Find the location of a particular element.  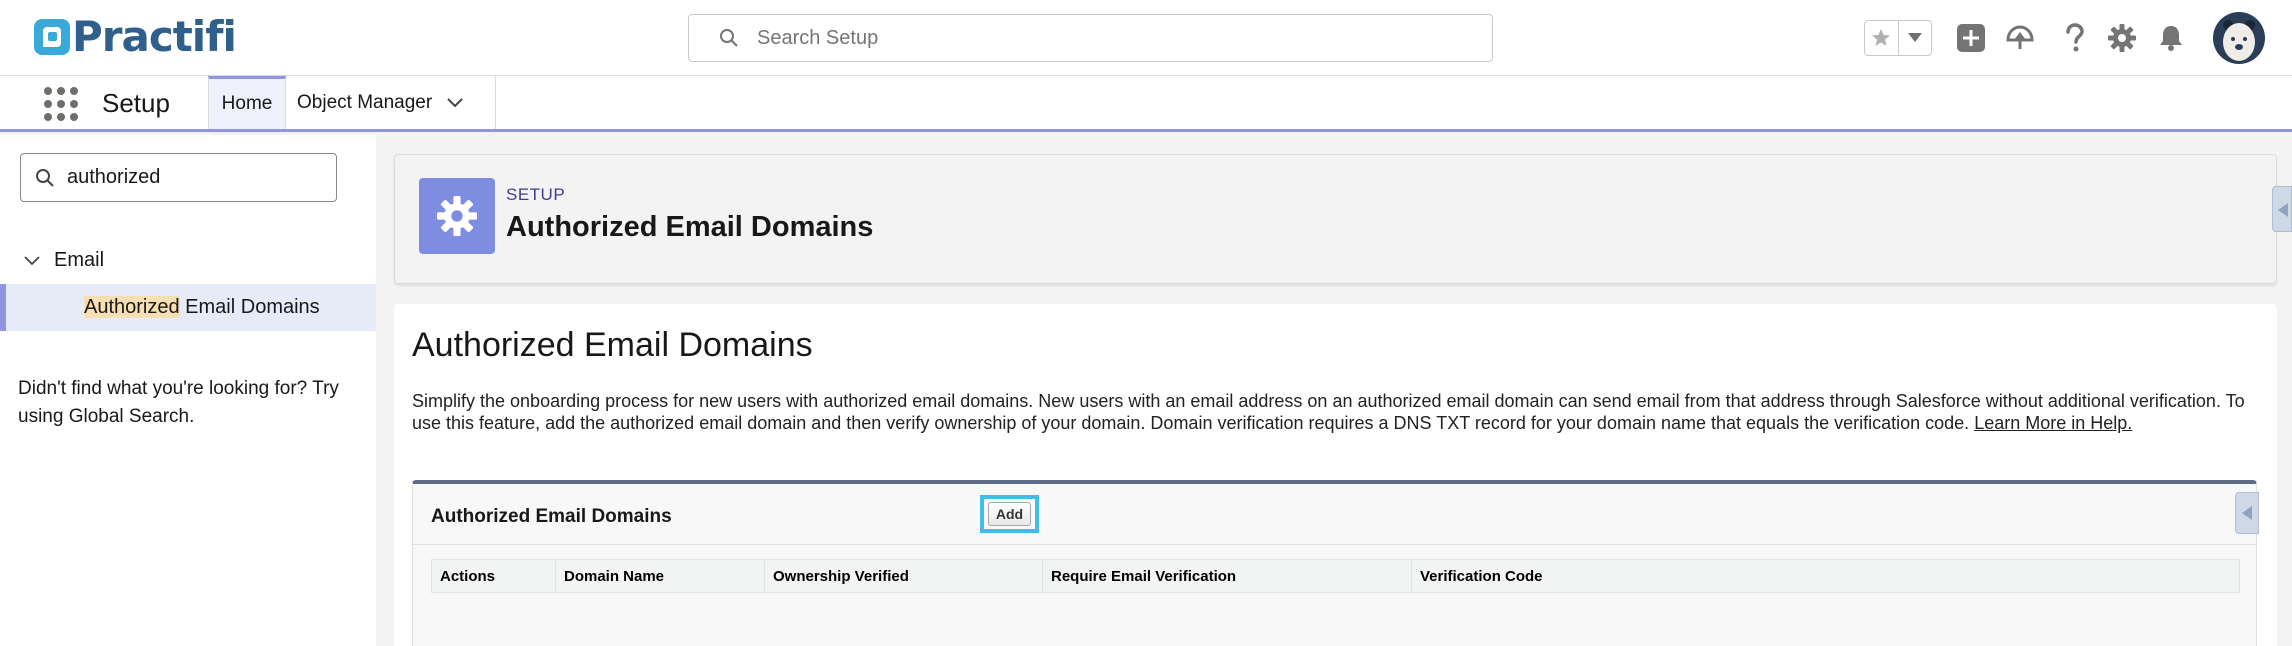

help-icon is located at coordinates (2075, 37).